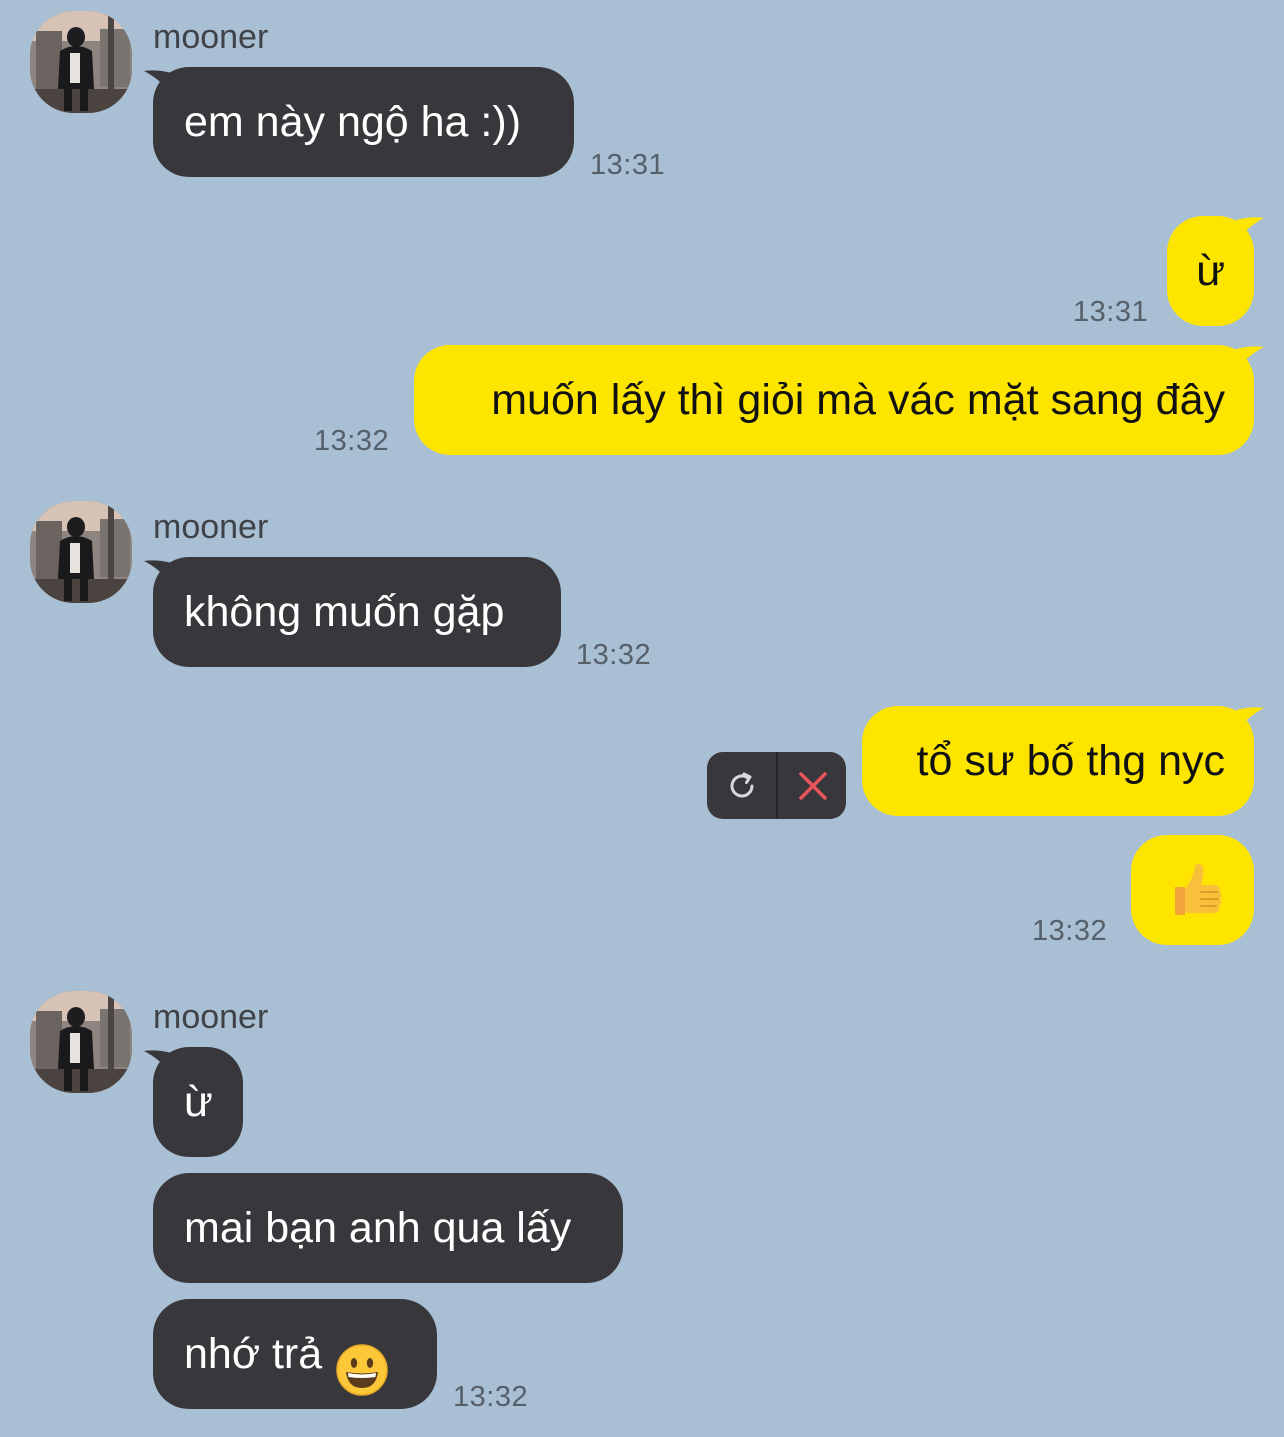 The width and height of the screenshot is (1284, 1437). Describe the element at coordinates (353, 122) in the screenshot. I see `message-text: em này ngộ ha :))` at that location.